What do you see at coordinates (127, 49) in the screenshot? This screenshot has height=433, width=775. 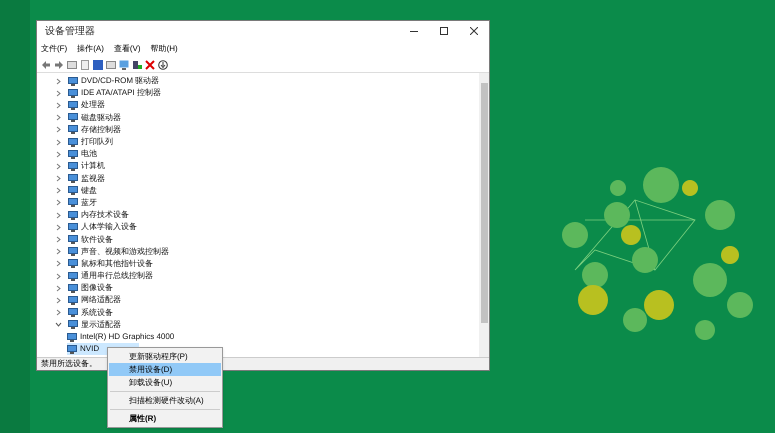 I see `menu-item: 查看(V)` at bounding box center [127, 49].